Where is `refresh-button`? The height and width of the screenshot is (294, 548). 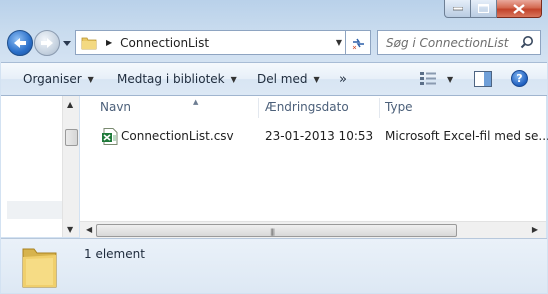
refresh-button is located at coordinates (358, 42).